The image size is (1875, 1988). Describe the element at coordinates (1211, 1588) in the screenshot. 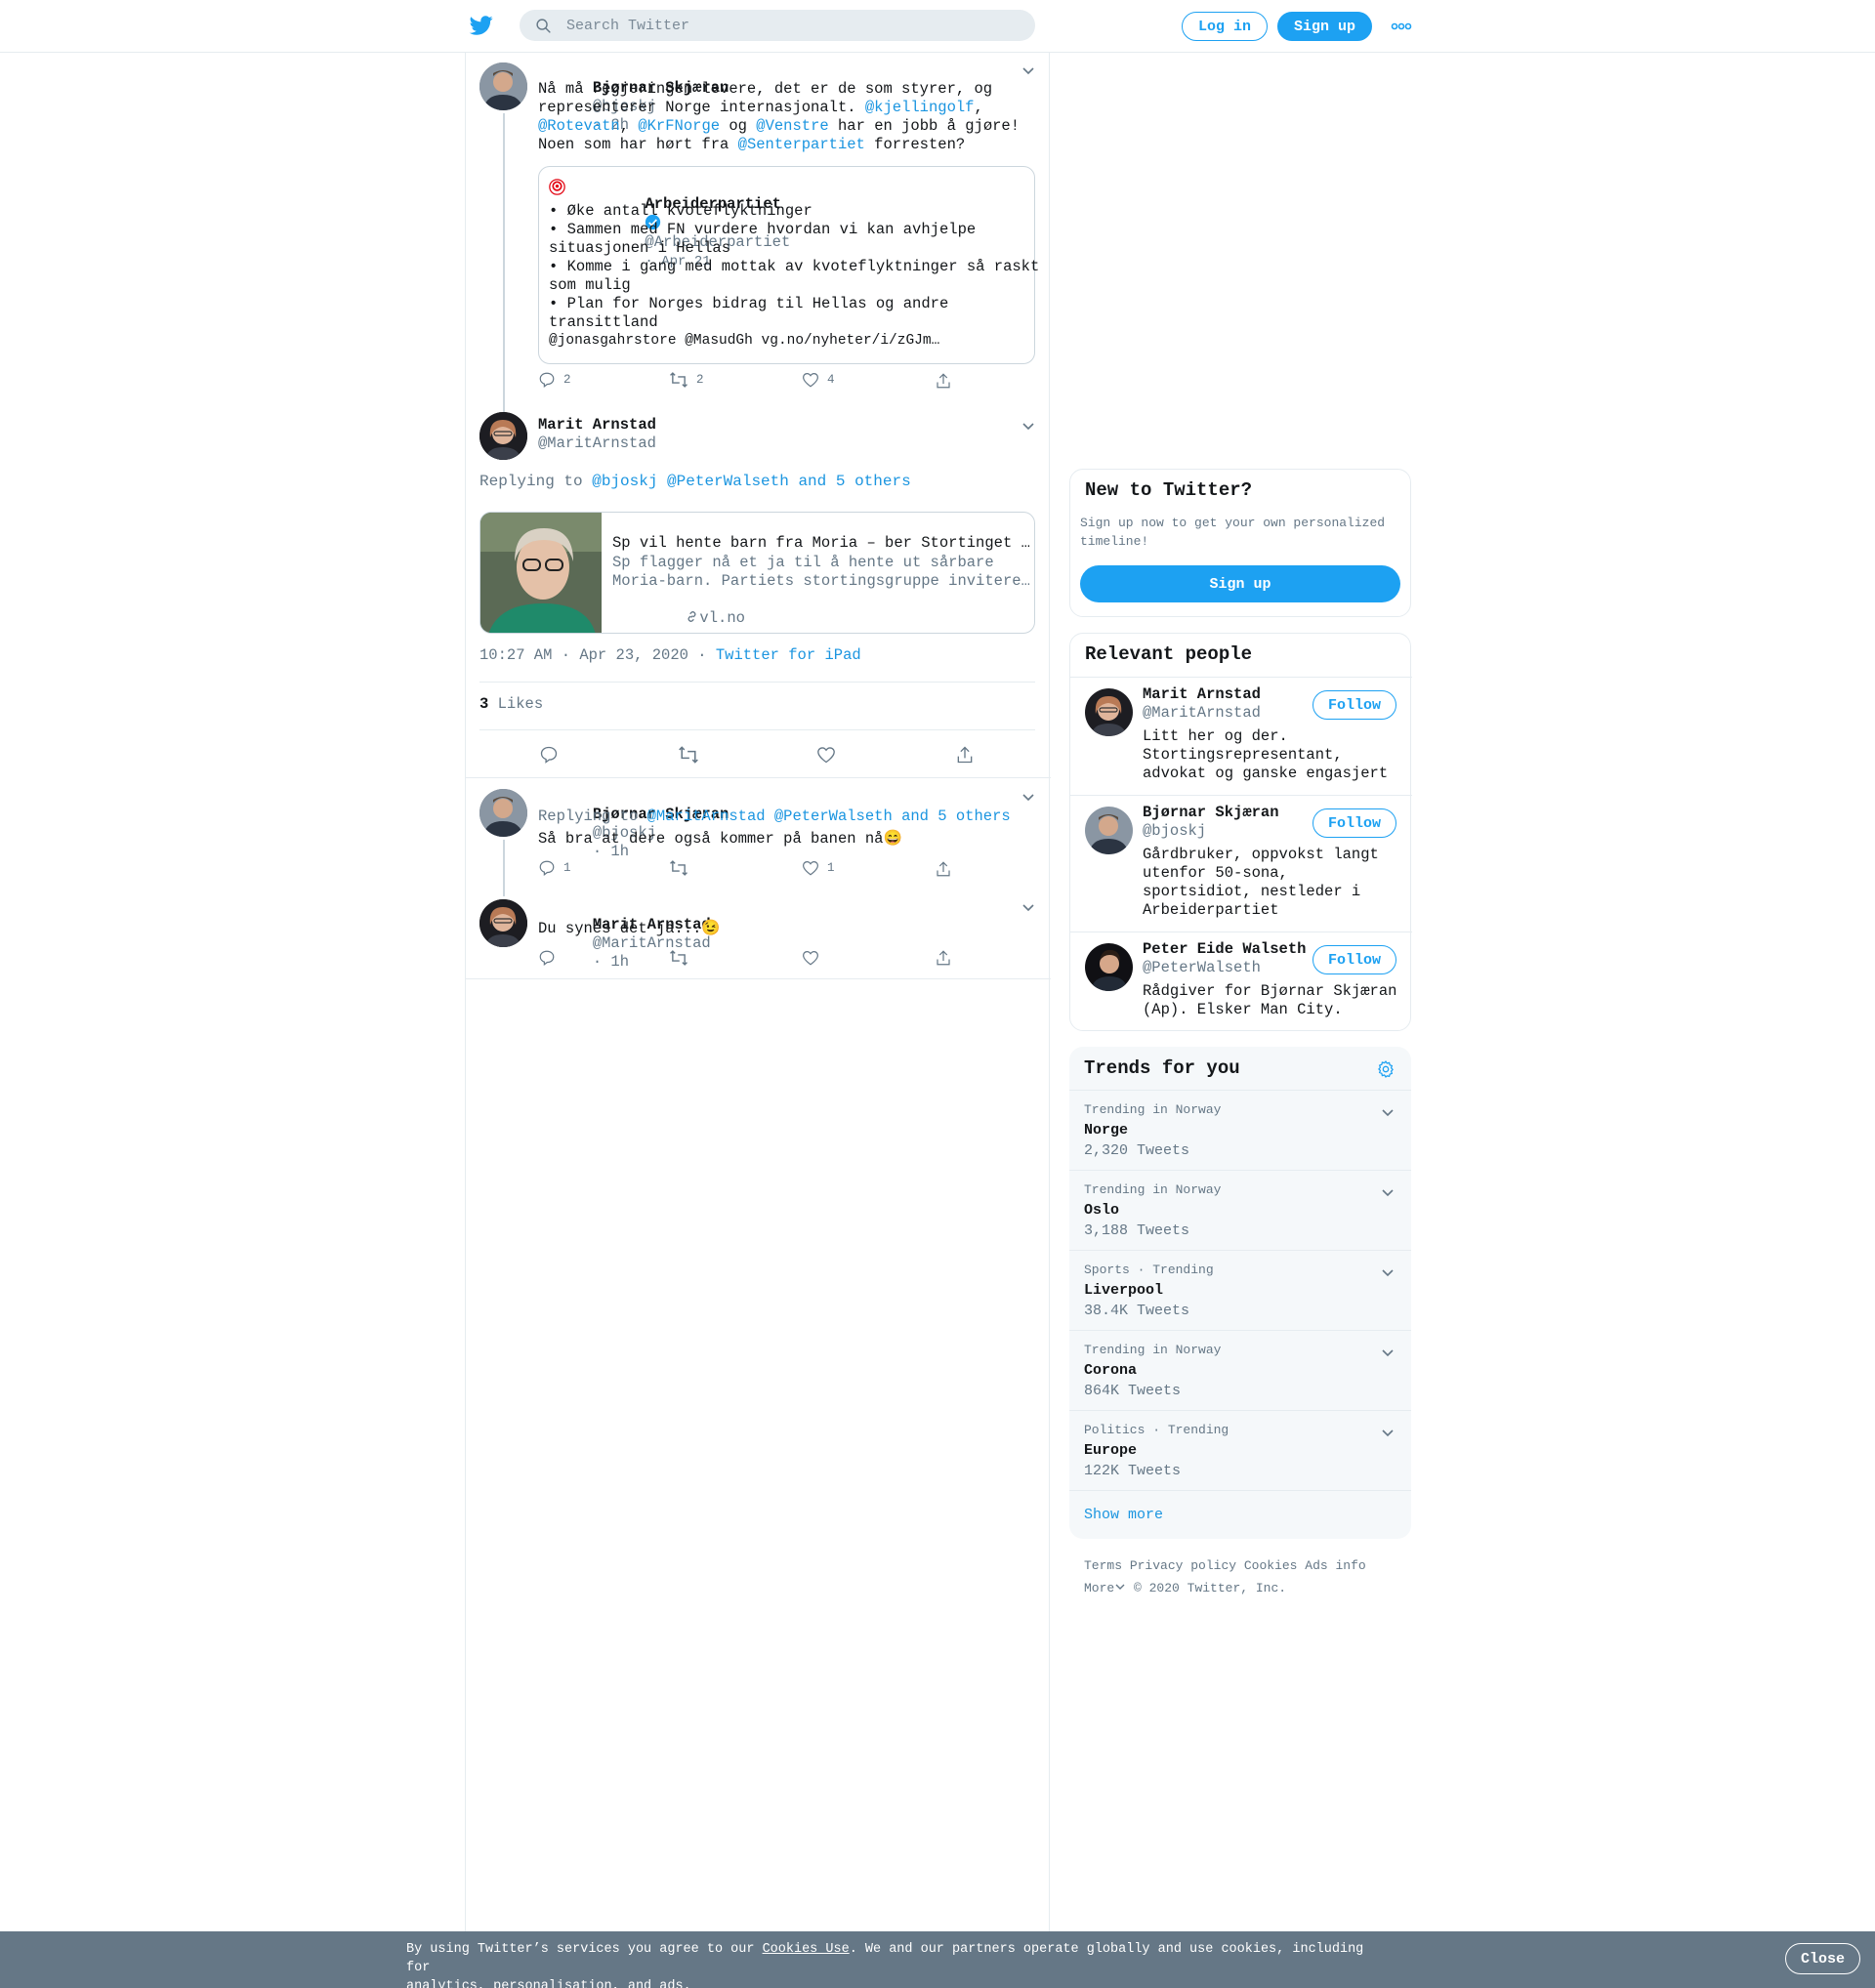

I see `footer-copyright: © 2020 Twitter, Inc.` at that location.